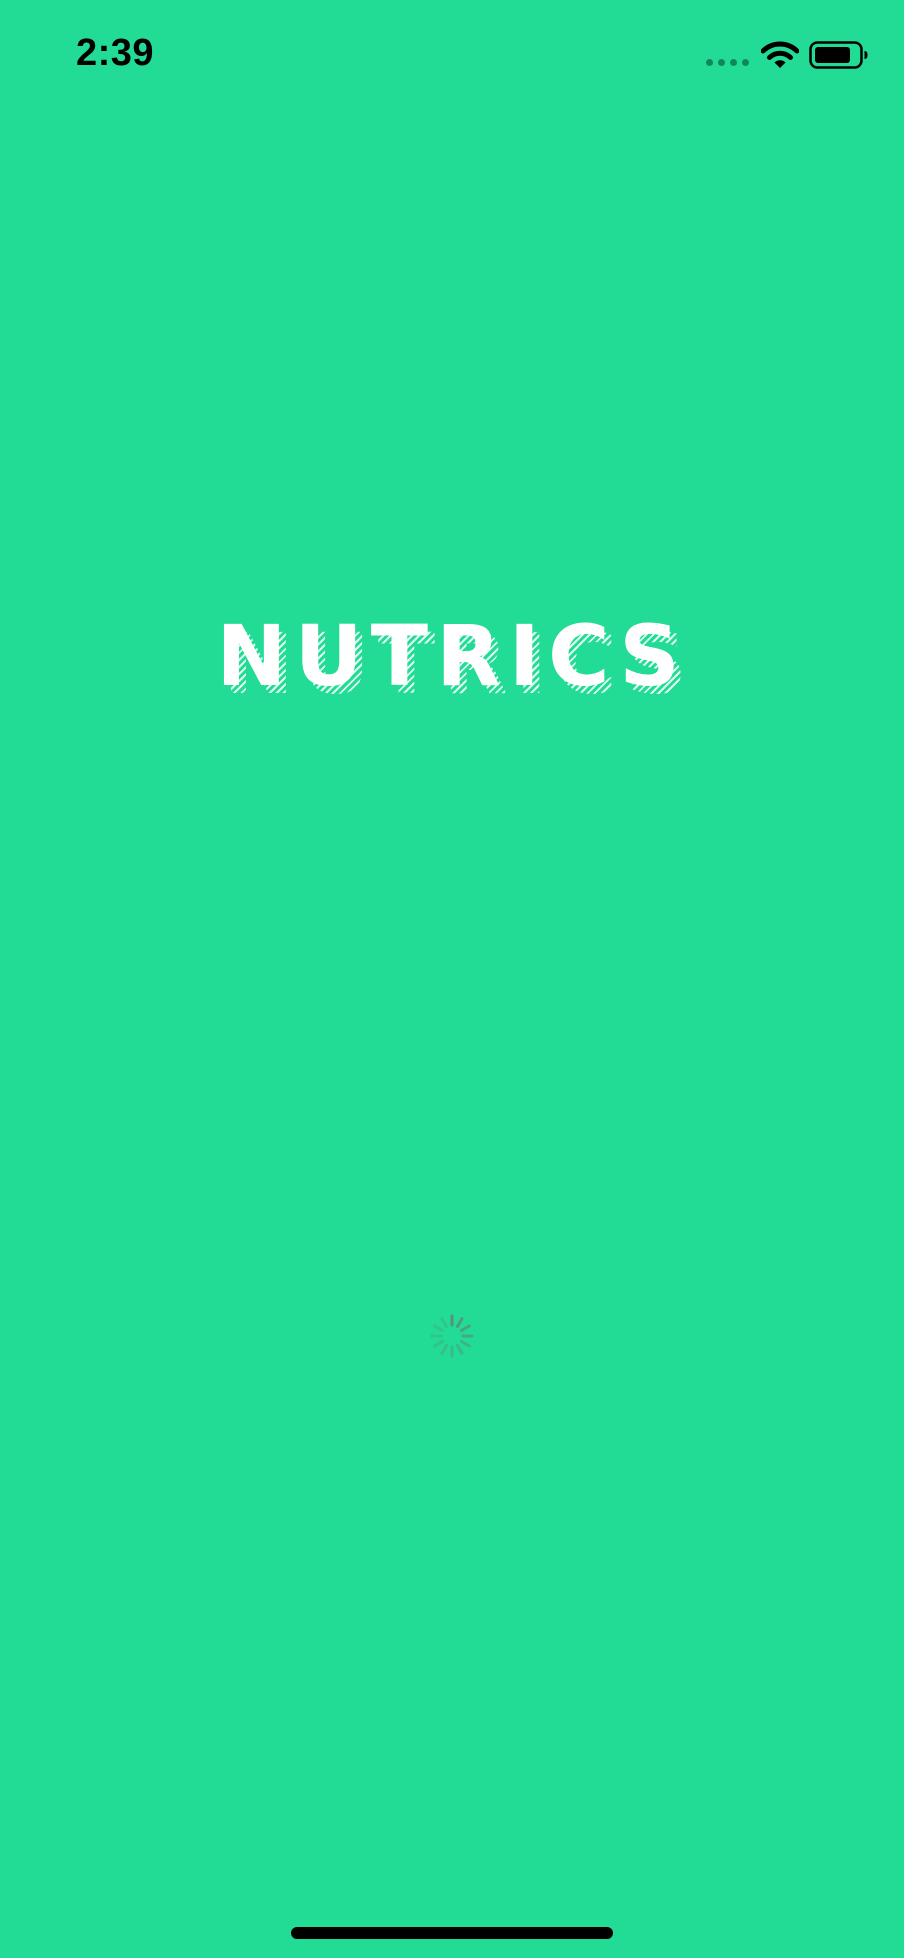 The width and height of the screenshot is (904, 1958). Describe the element at coordinates (728, 64) in the screenshot. I see `cellular-signal-icon` at that location.